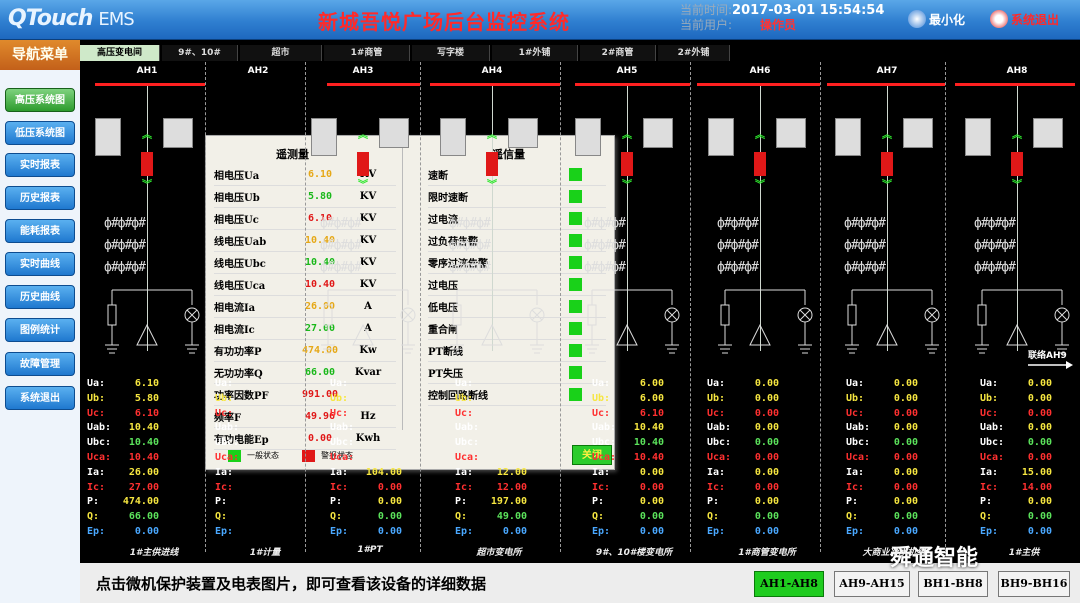 The width and height of the screenshot is (1080, 603). Describe the element at coordinates (40, 100) in the screenshot. I see `nav-item-1: 高压系统图` at that location.